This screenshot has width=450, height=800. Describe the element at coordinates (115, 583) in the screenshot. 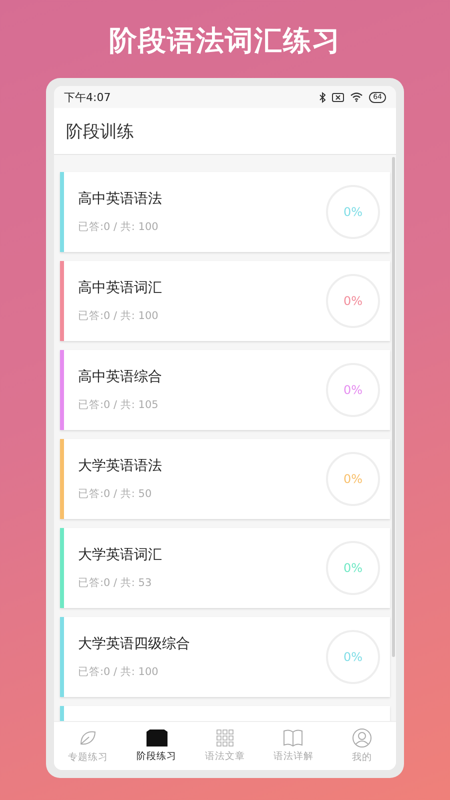

I see `progress-text: 已答:0 / 共: 53` at that location.